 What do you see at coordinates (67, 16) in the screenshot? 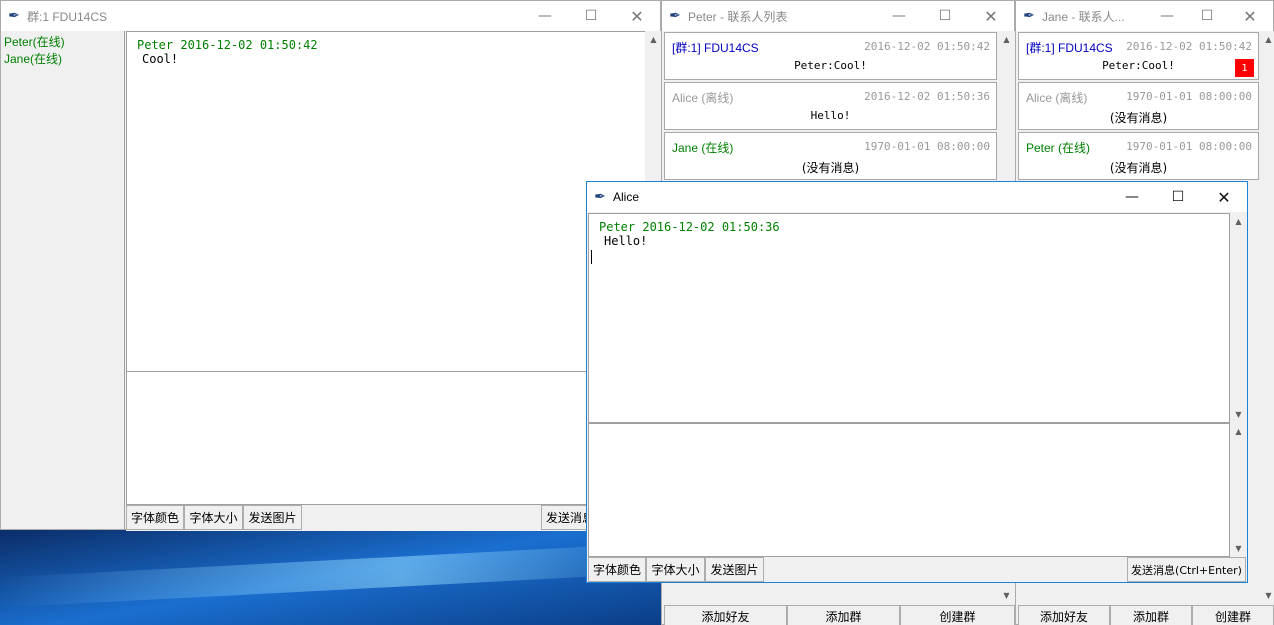
I see `window-title: 群:1 FDU14CS` at bounding box center [67, 16].